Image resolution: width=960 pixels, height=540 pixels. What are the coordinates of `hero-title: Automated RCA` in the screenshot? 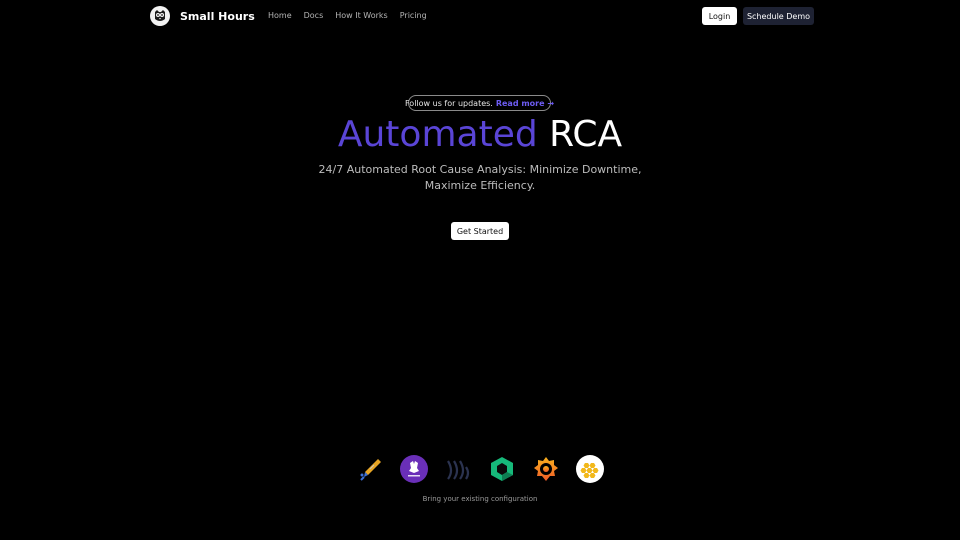 It's located at (480, 135).